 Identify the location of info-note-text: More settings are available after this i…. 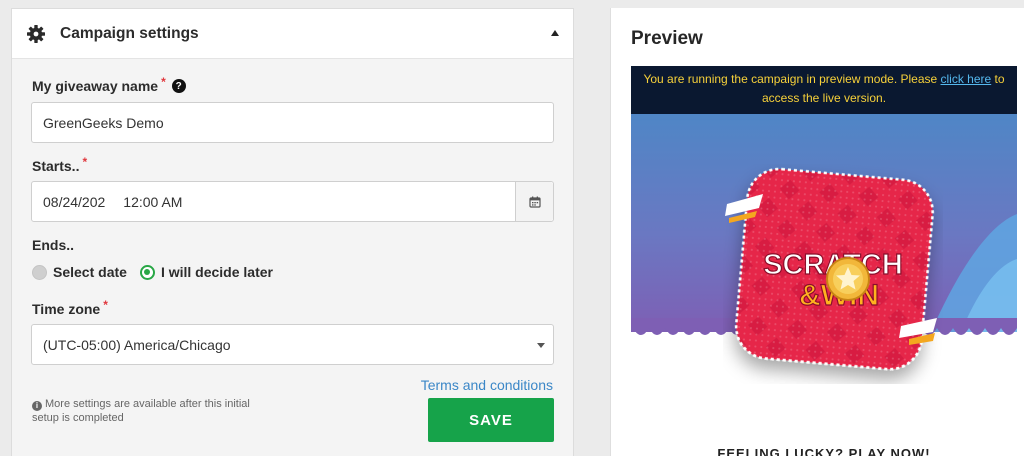
(141, 411).